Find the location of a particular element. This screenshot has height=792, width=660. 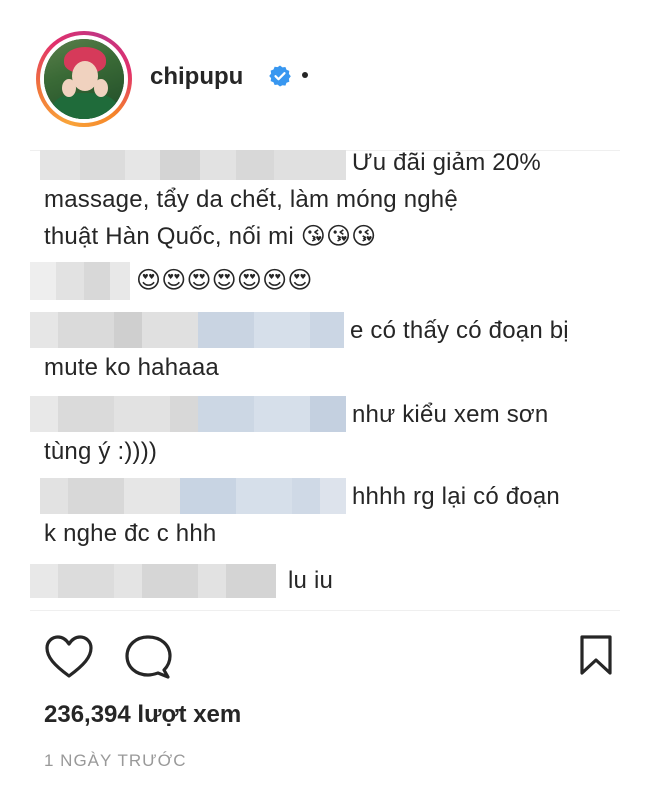

more-options-dot is located at coordinates (305, 75).